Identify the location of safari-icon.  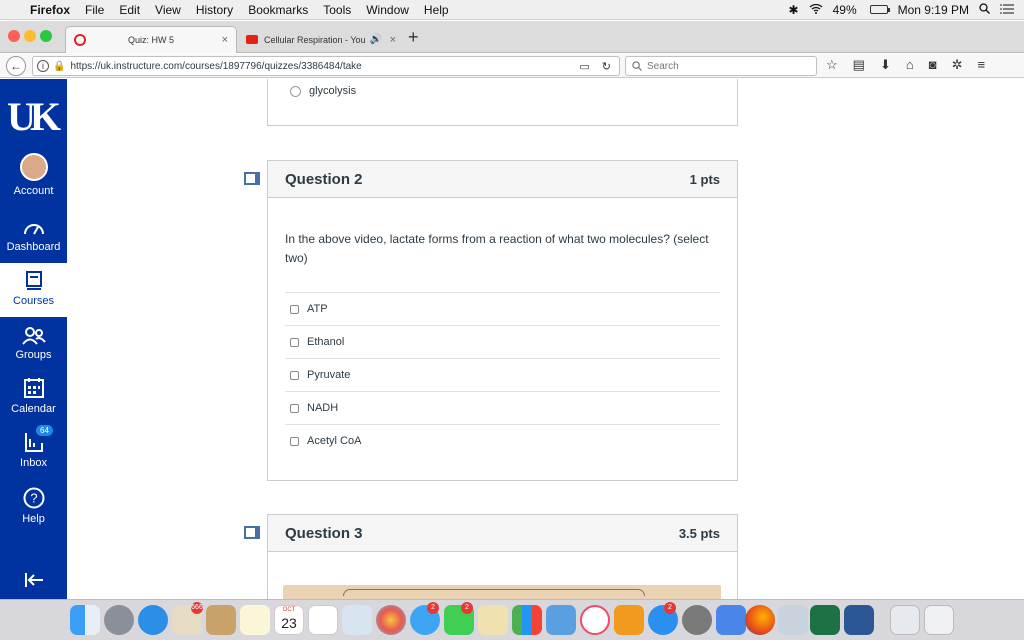
(153, 620).